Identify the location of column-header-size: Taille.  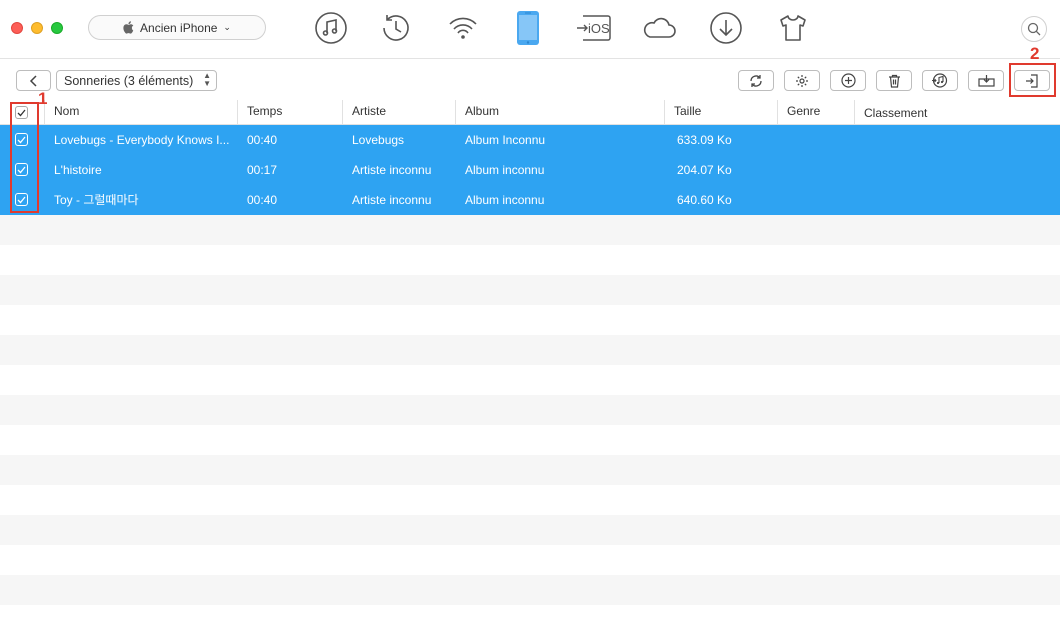
(721, 112).